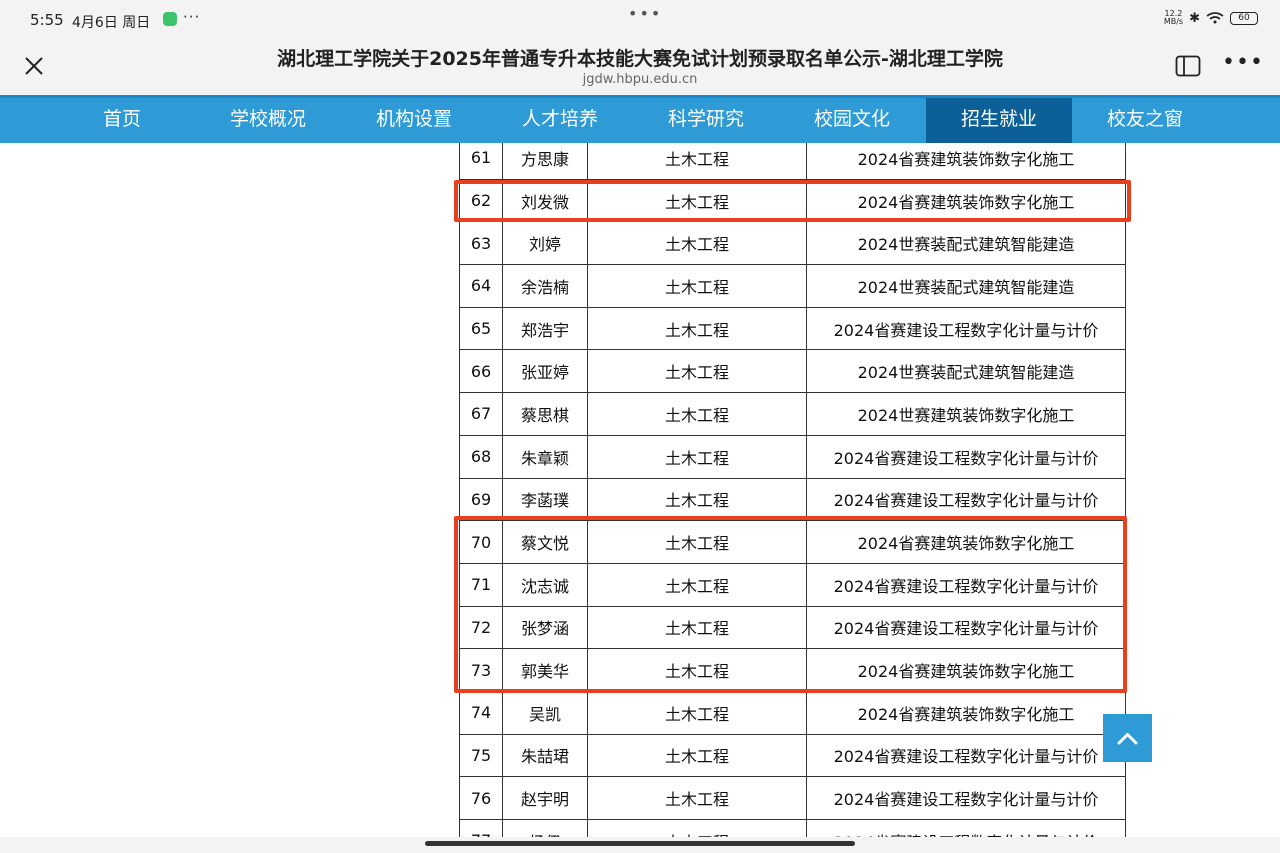  I want to click on multitask-handle: •••, so click(645, 13).